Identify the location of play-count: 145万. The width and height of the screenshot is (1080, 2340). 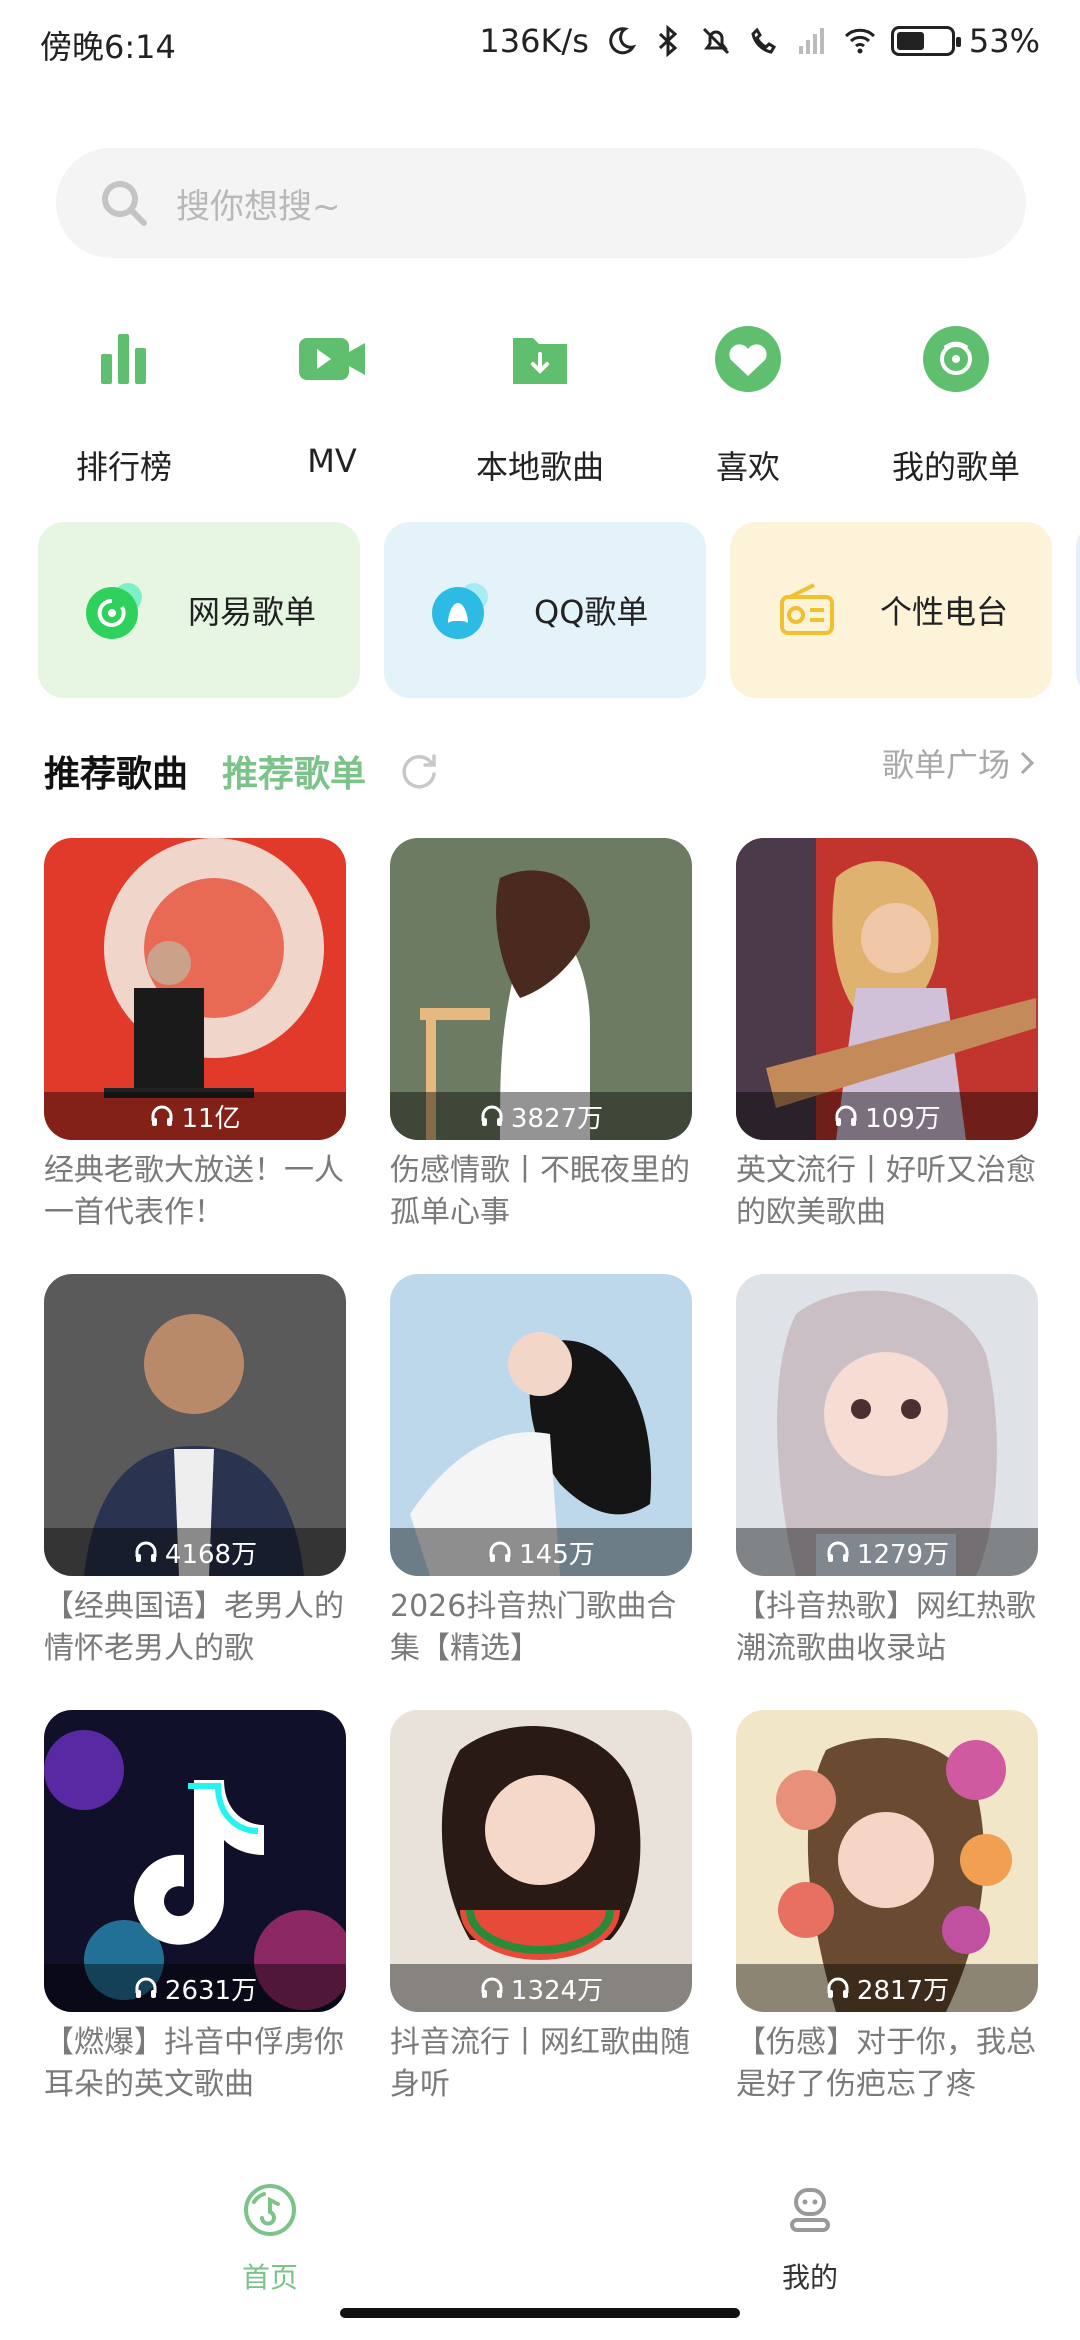
(541, 1552).